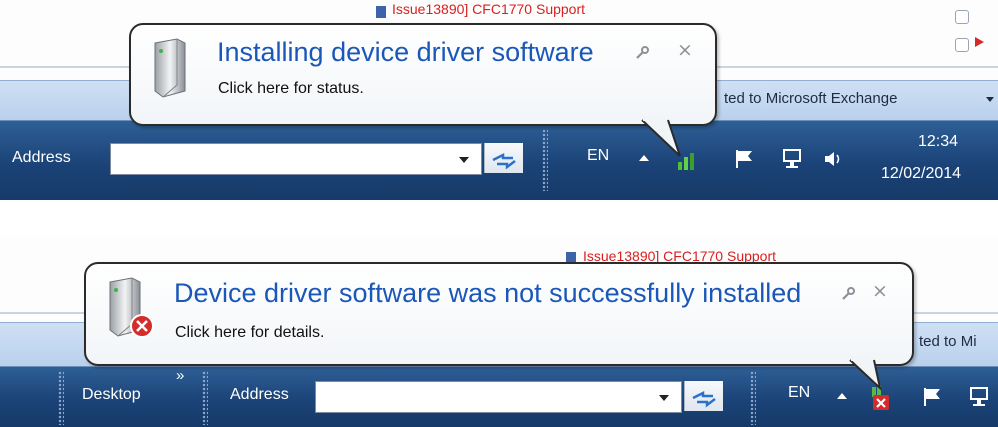 The width and height of the screenshot is (998, 427). I want to click on chevron-down-icon, so click(990, 99).